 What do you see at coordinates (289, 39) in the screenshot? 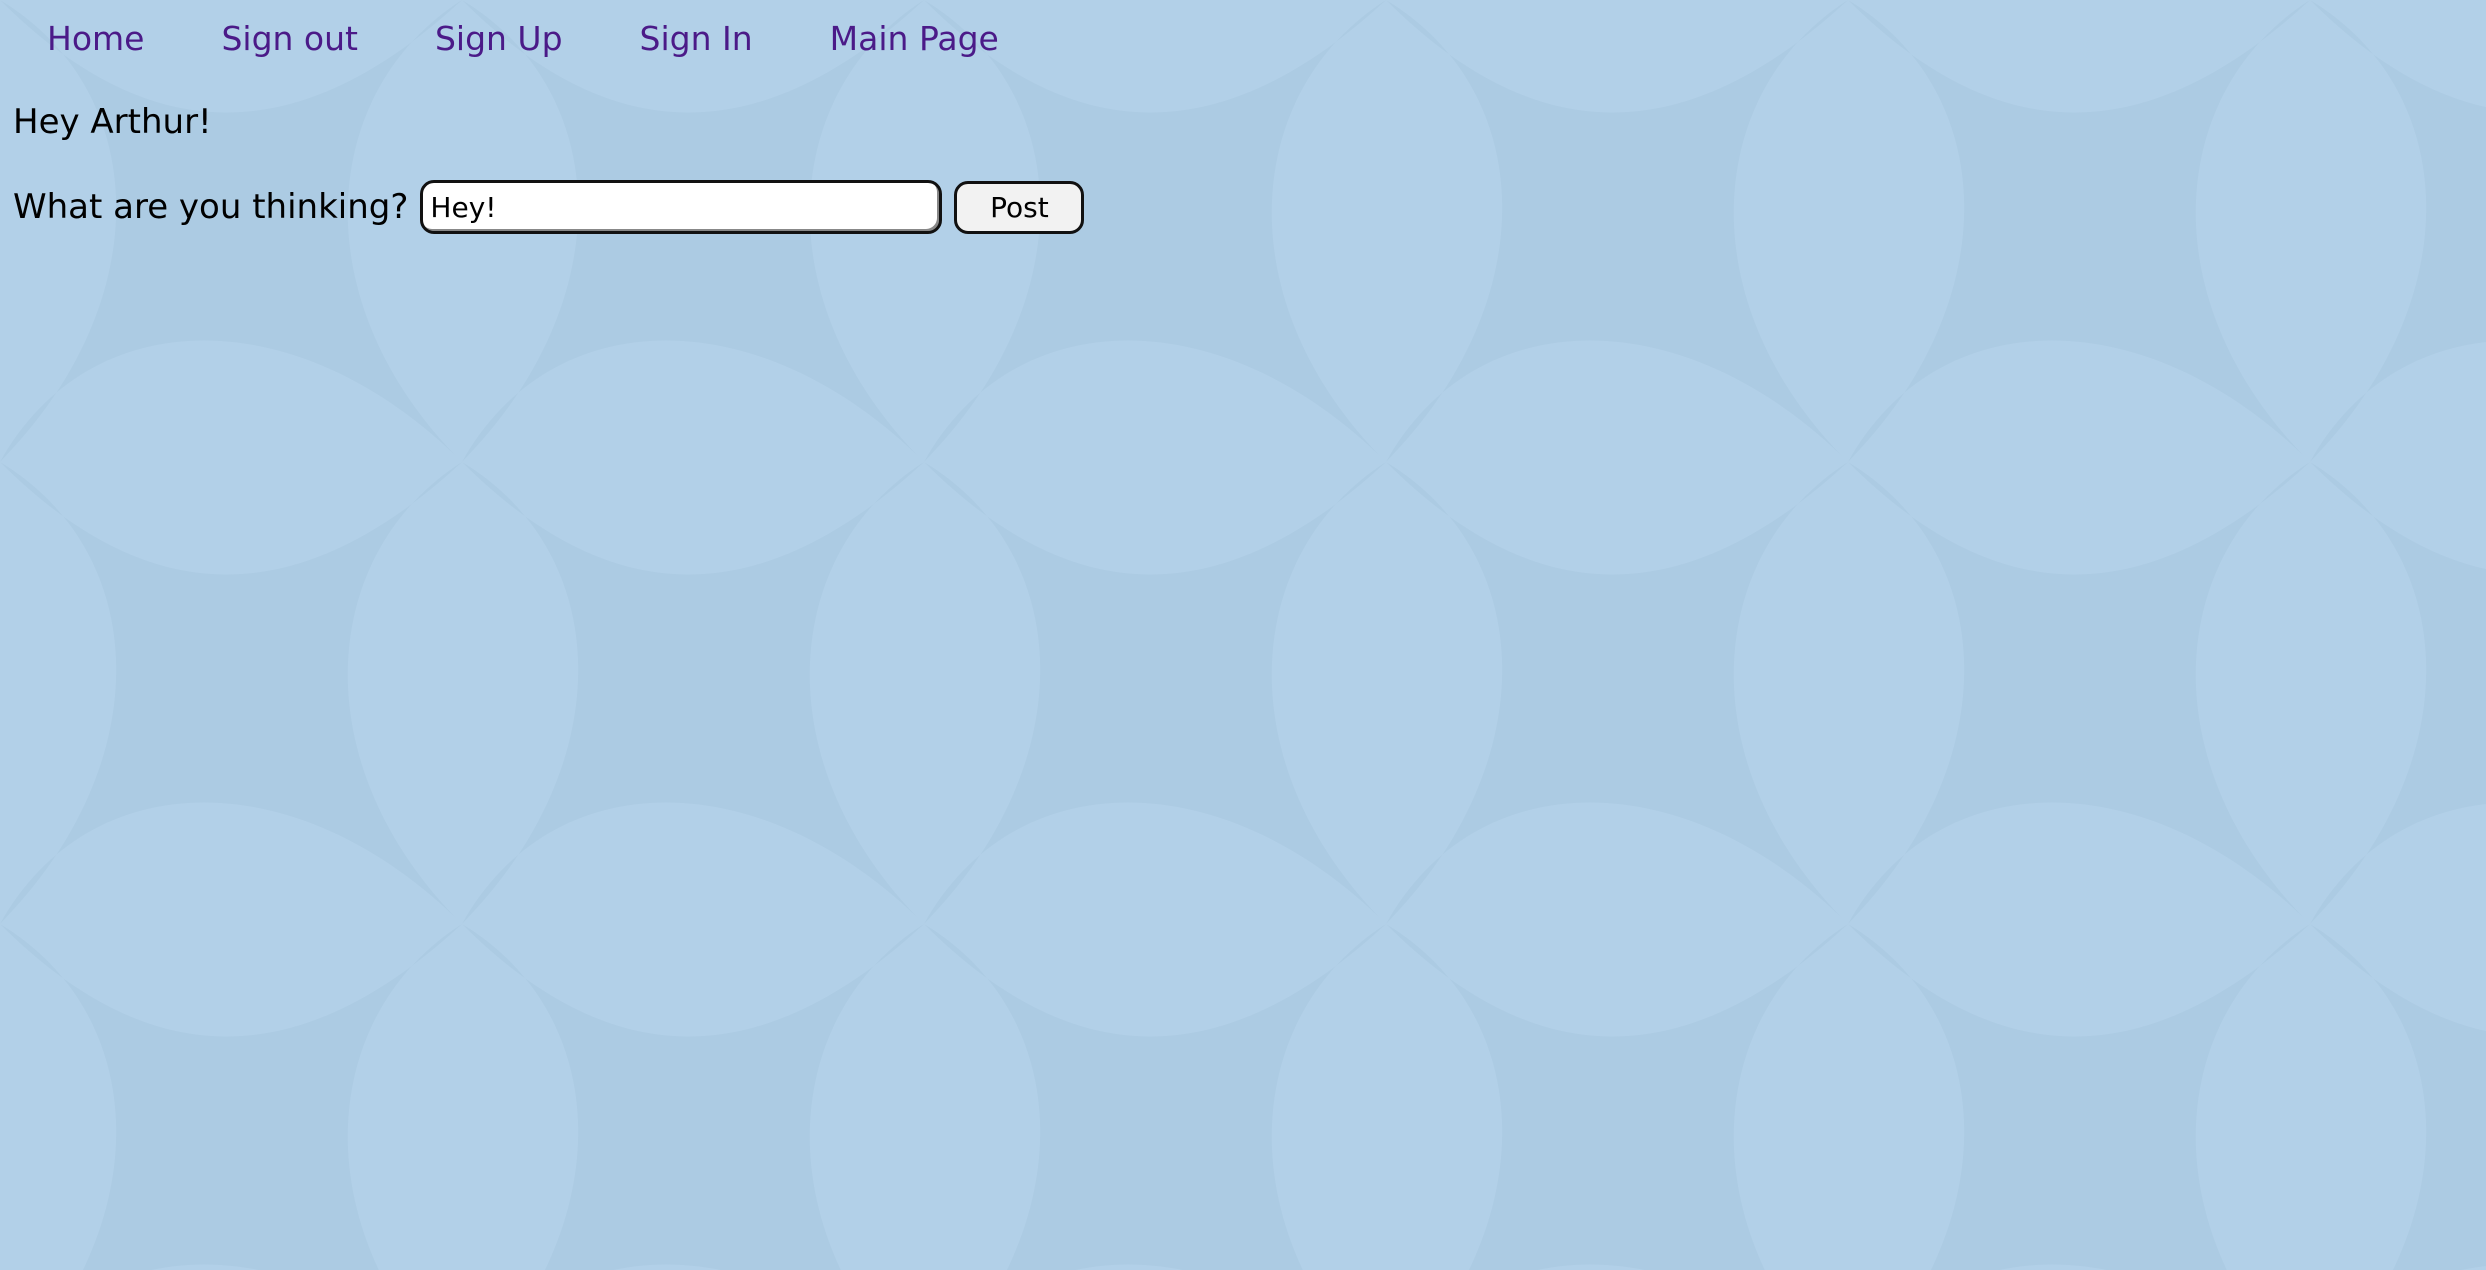
I see `nav-sign-out-link: Sign out` at bounding box center [289, 39].